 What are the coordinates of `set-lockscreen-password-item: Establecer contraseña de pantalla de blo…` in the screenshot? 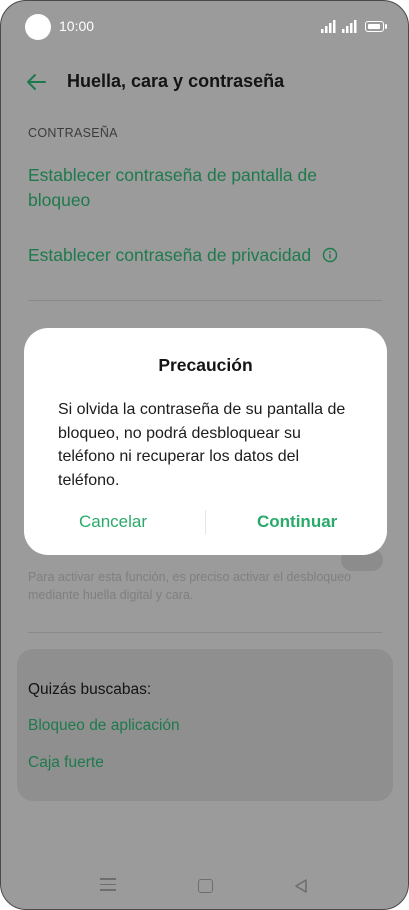 It's located at (188, 188).